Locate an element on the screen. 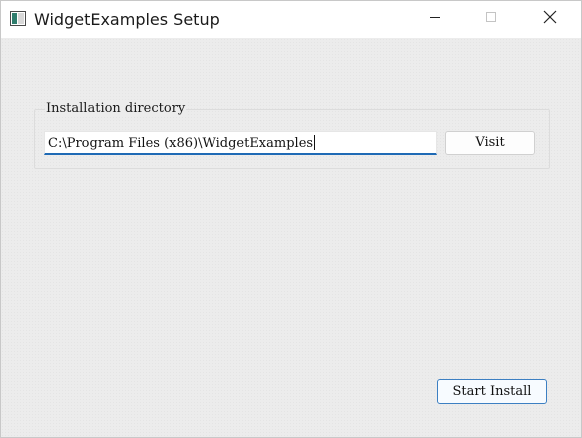 The height and width of the screenshot is (438, 582). install-path-input: C:\Program Files (x86)\WidgetExamples is located at coordinates (240, 143).